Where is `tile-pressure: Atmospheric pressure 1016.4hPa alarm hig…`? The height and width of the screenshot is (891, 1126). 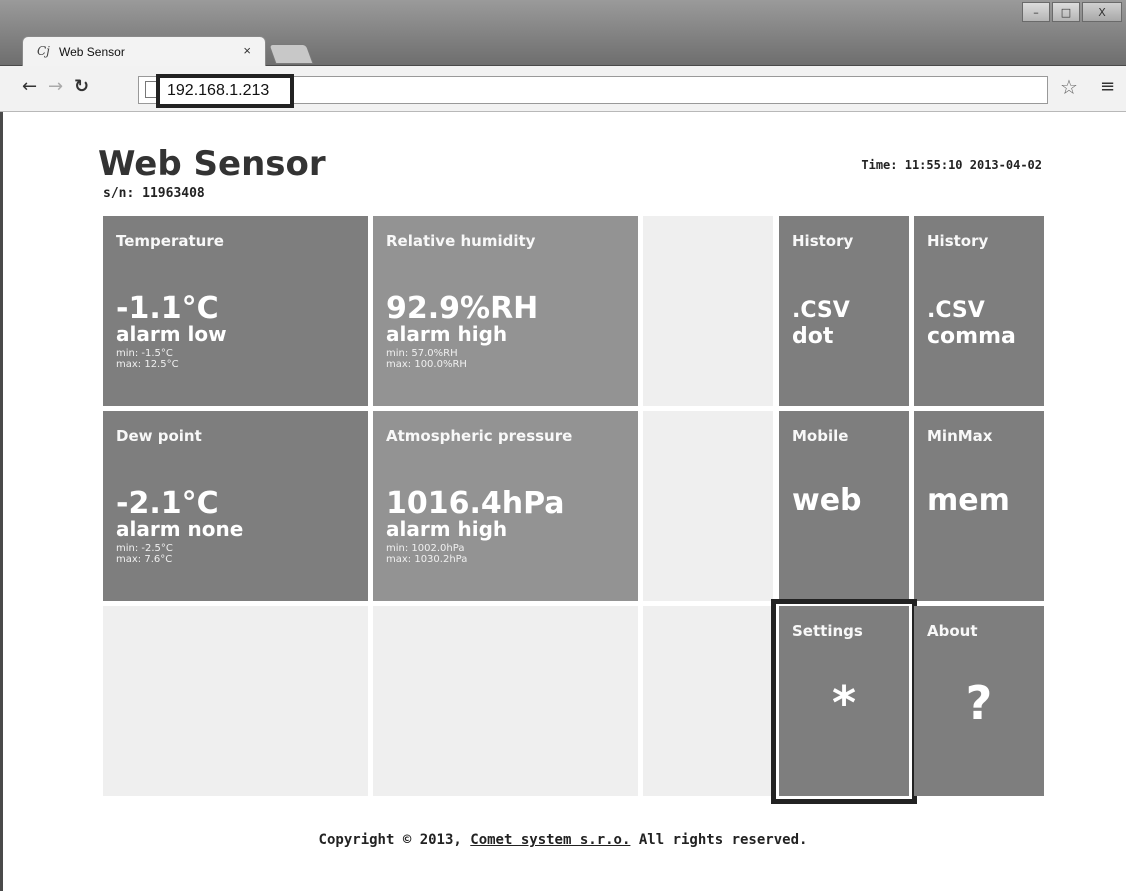 tile-pressure: Atmospheric pressure 1016.4hPa alarm hig… is located at coordinates (505, 506).